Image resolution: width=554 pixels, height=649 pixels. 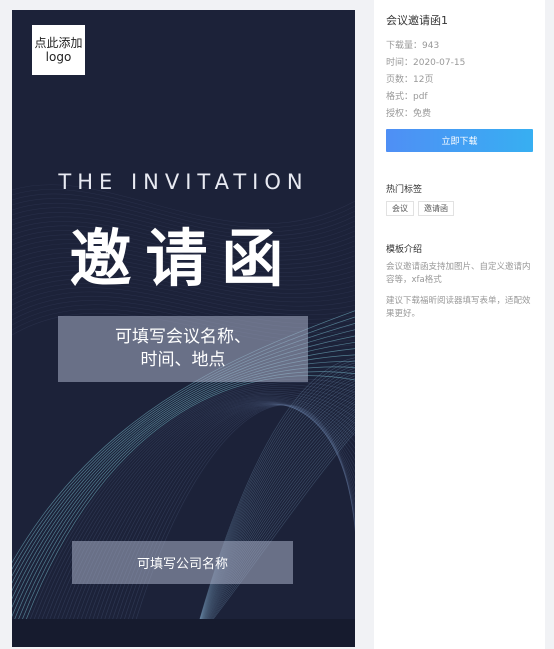 I want to click on bottom-strip, so click(x=183, y=633).